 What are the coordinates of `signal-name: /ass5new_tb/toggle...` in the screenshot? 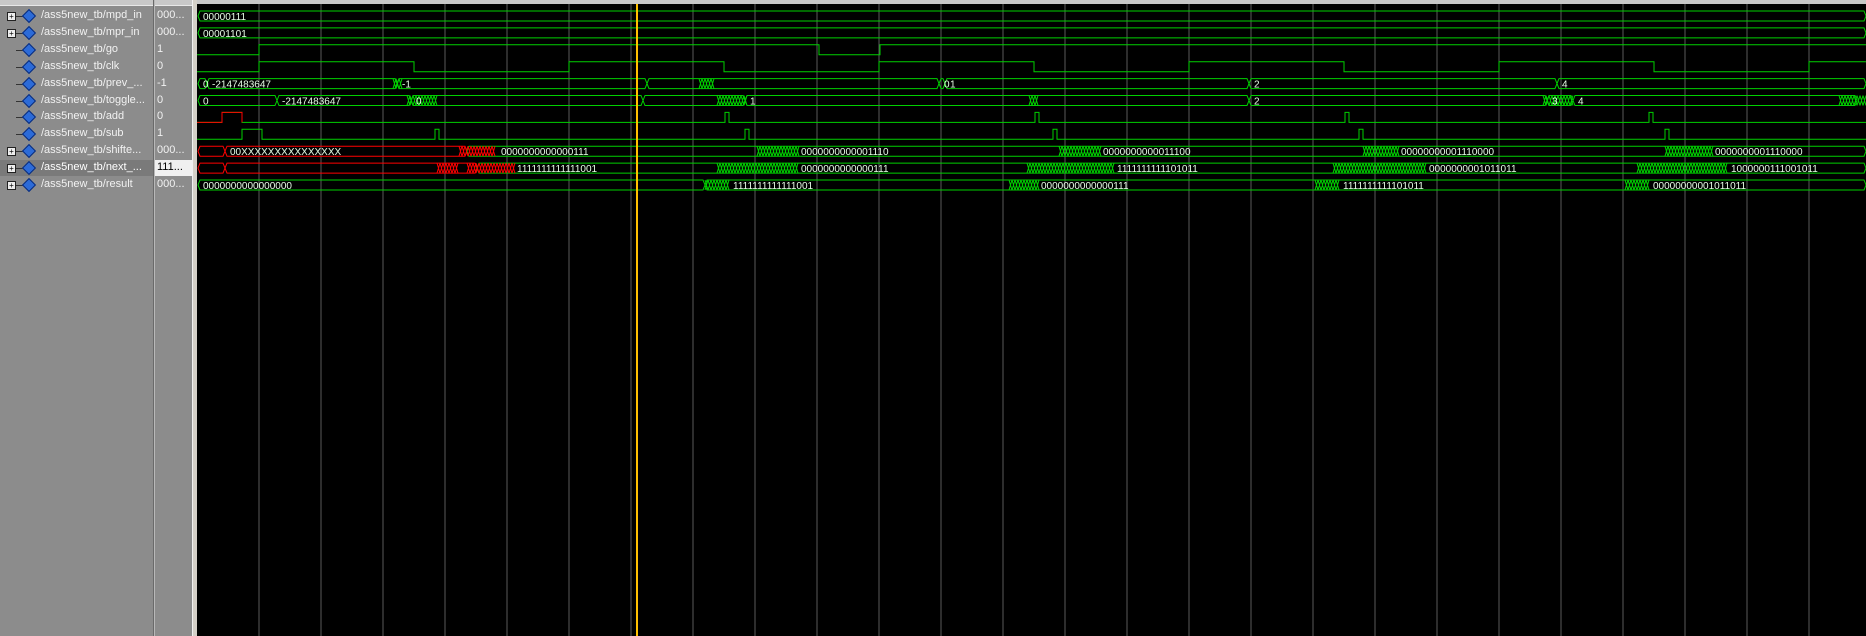 It's located at (93, 99).